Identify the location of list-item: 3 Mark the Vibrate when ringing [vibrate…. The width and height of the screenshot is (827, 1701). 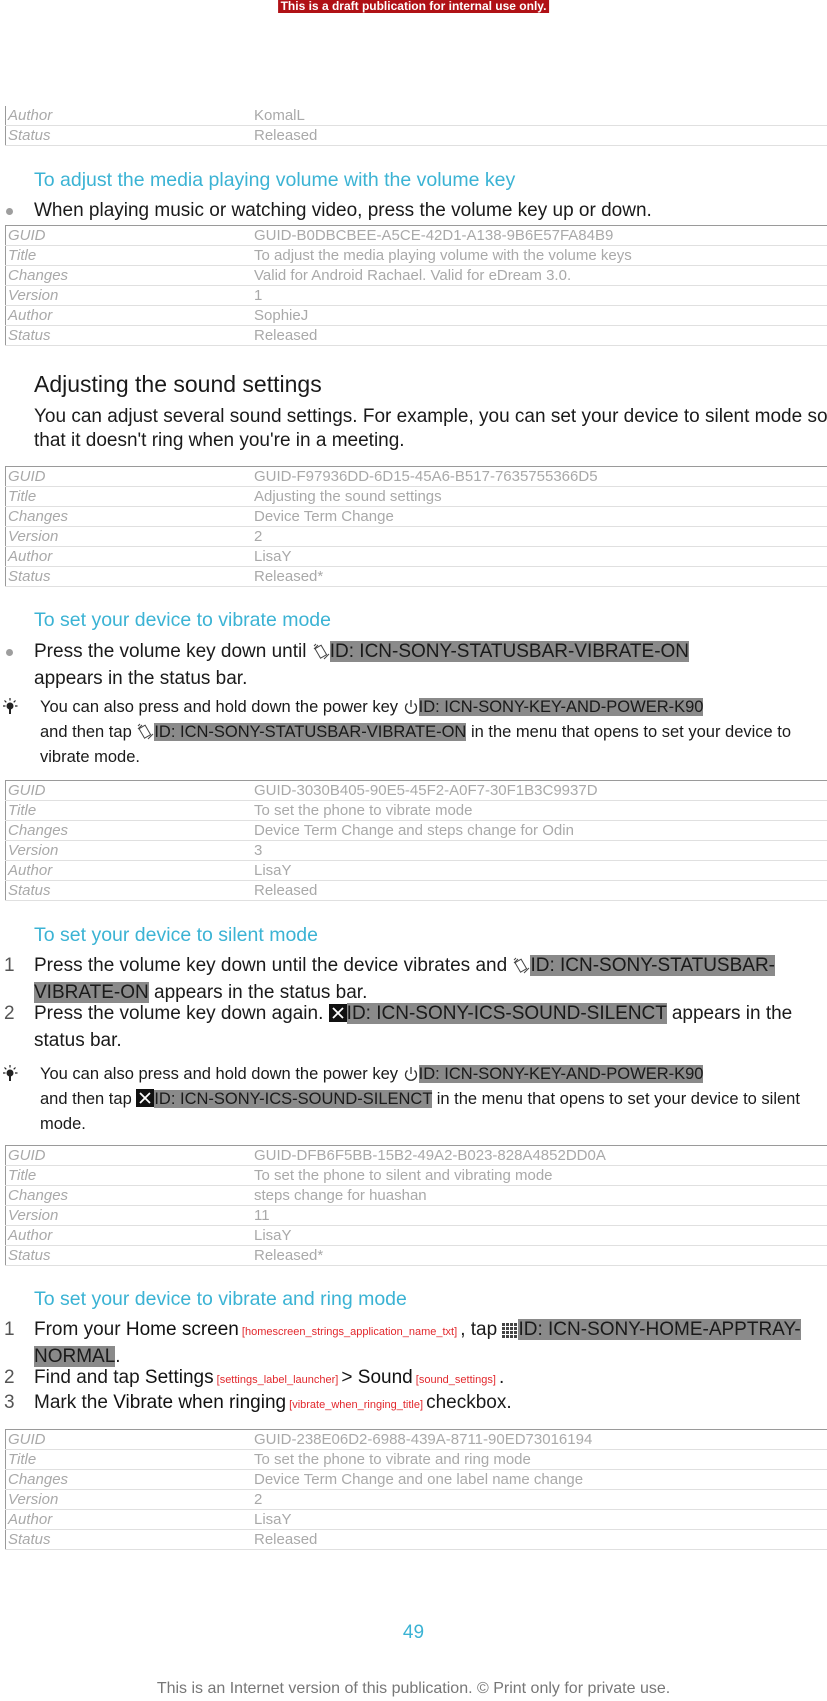
(258, 1402).